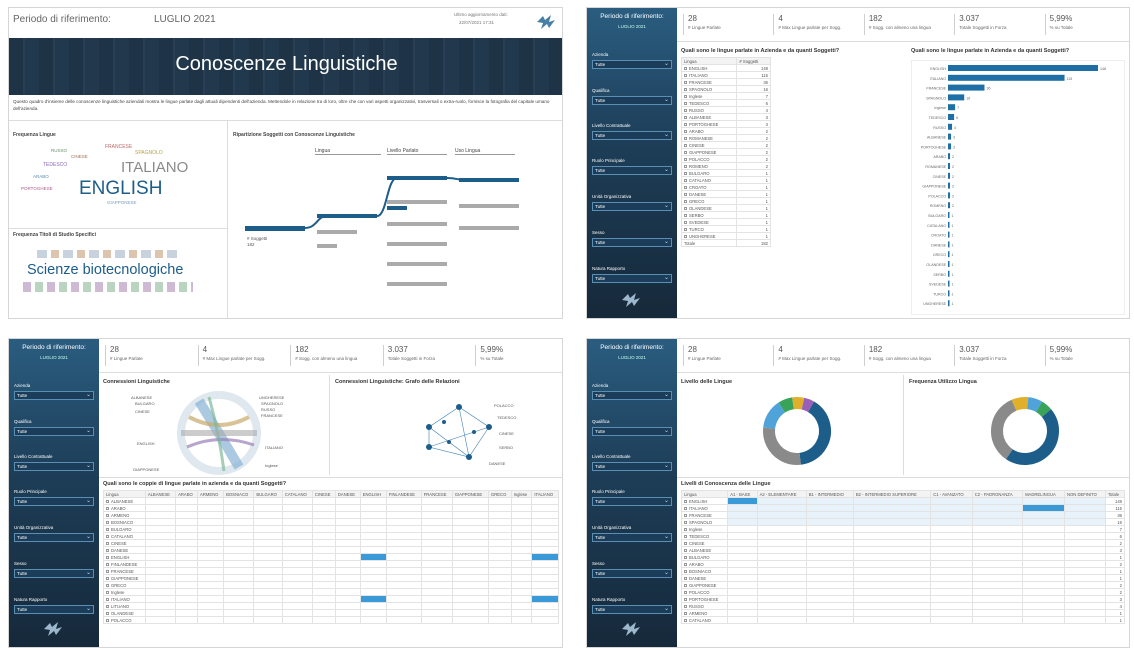 This screenshot has height=648, width=1134. Describe the element at coordinates (403, 494) in the screenshot. I see `matrix-col: FINLANDESE` at that location.